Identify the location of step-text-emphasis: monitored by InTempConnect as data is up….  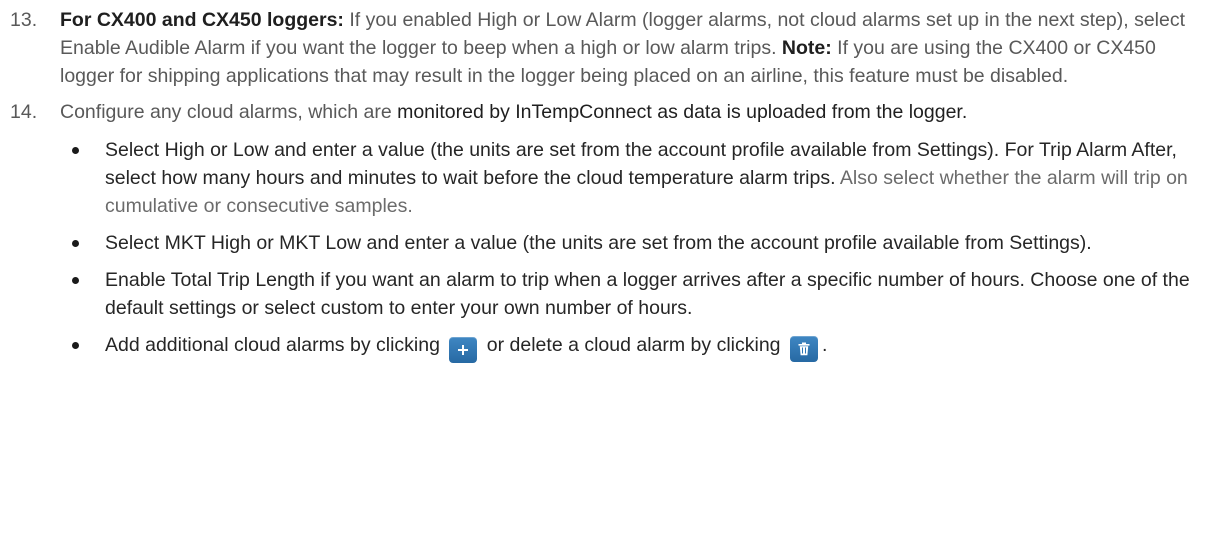
(682, 112).